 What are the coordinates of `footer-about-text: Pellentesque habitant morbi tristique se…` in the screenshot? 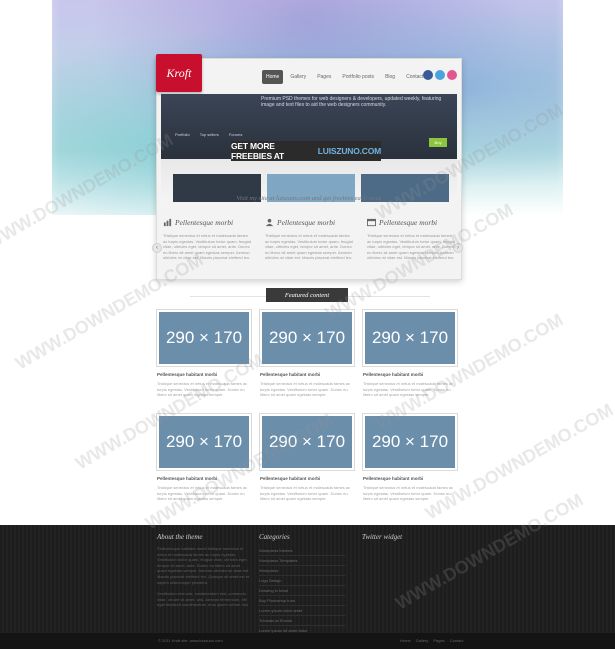 It's located at (203, 565).